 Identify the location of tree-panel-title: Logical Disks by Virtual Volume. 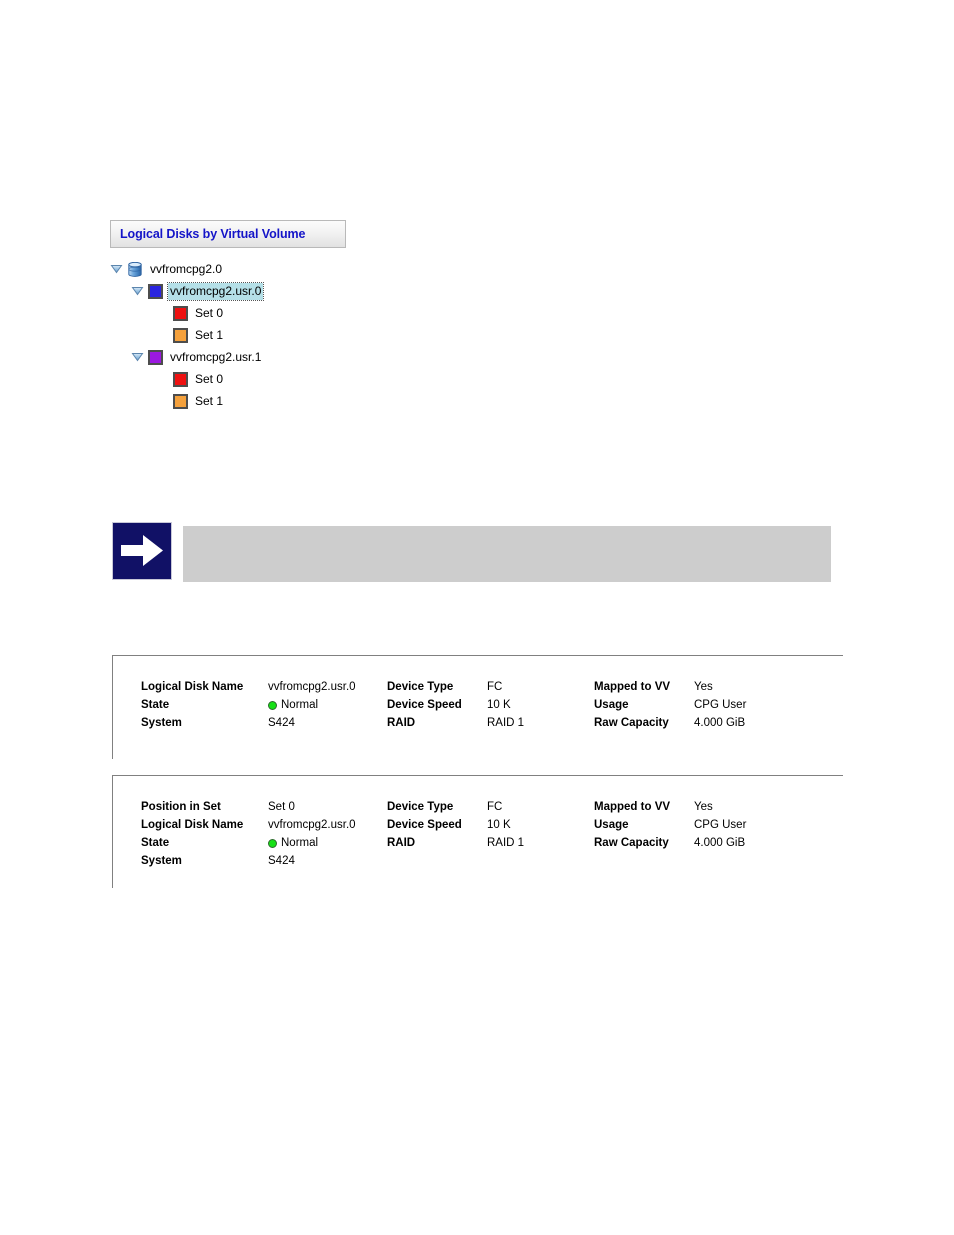
(213, 234).